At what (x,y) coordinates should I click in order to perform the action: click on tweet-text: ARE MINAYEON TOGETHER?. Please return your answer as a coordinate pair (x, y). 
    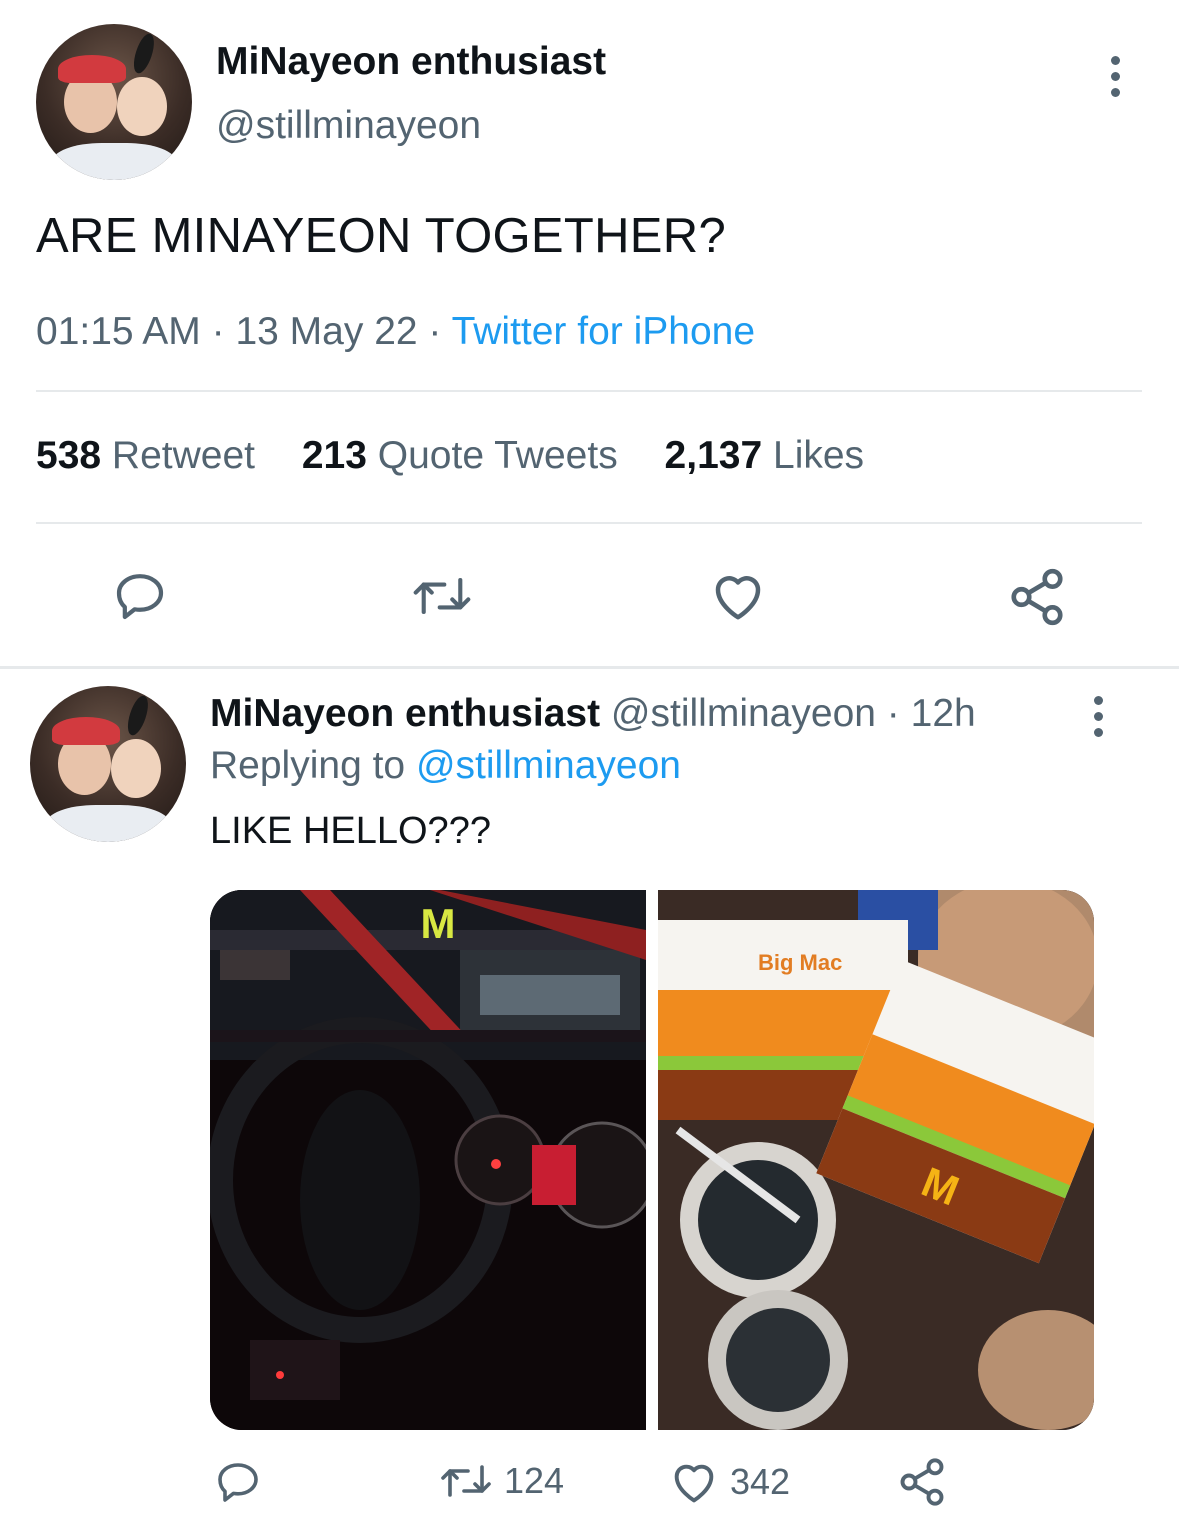
    Looking at the image, I should click on (381, 236).